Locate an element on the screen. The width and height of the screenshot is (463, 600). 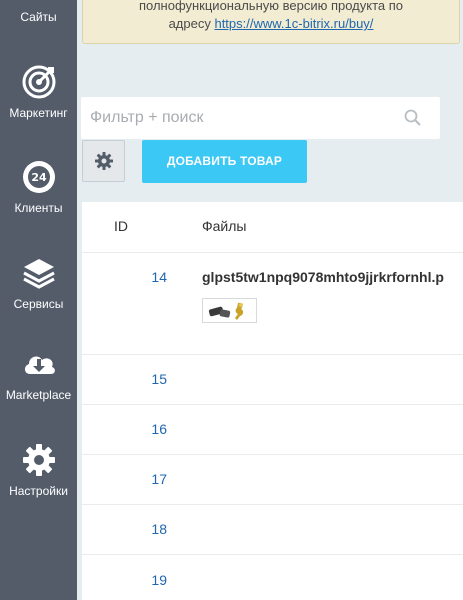
table-row: 15 is located at coordinates (272, 380).